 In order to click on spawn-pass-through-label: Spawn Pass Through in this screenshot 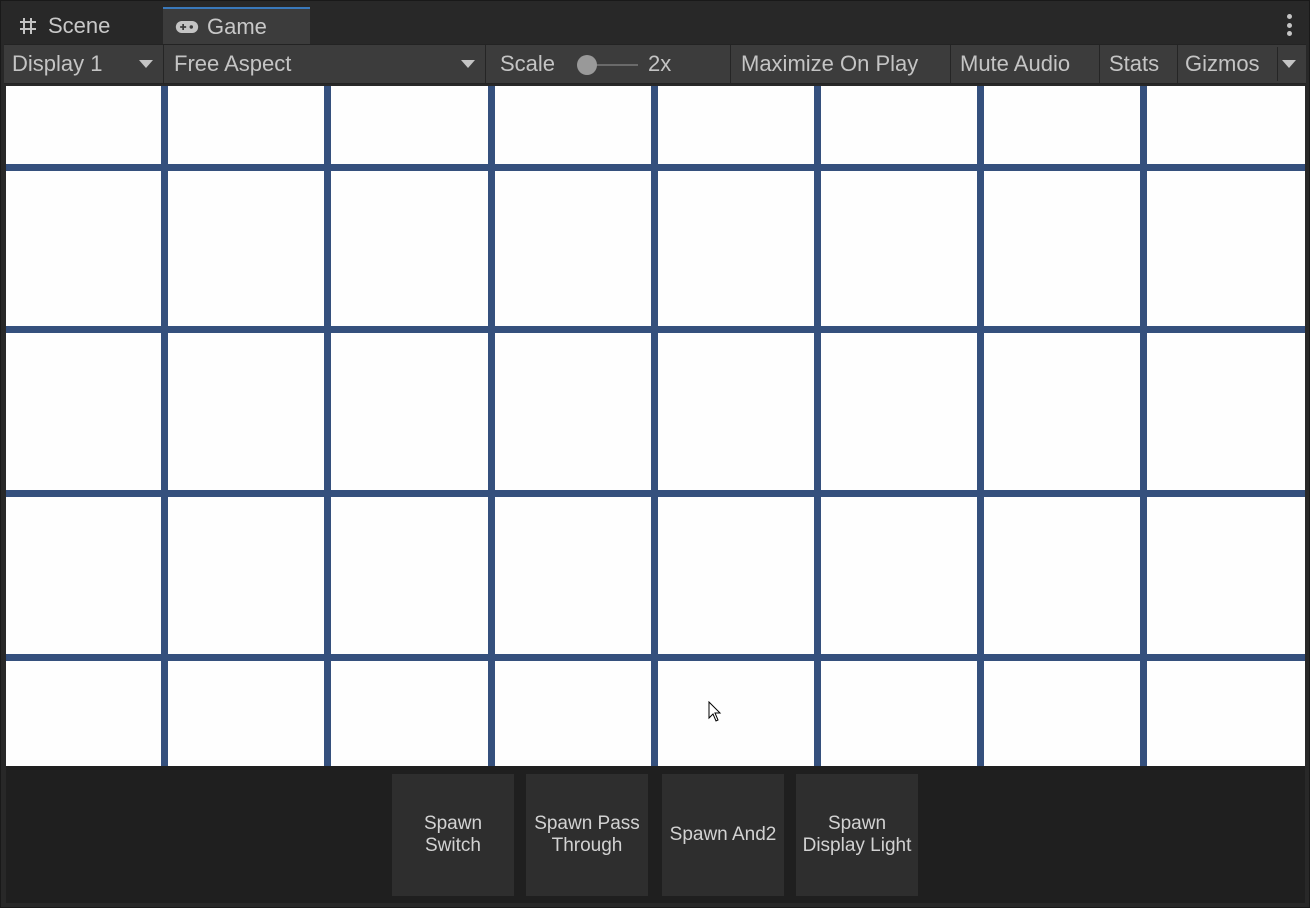, I will do `click(587, 834)`.